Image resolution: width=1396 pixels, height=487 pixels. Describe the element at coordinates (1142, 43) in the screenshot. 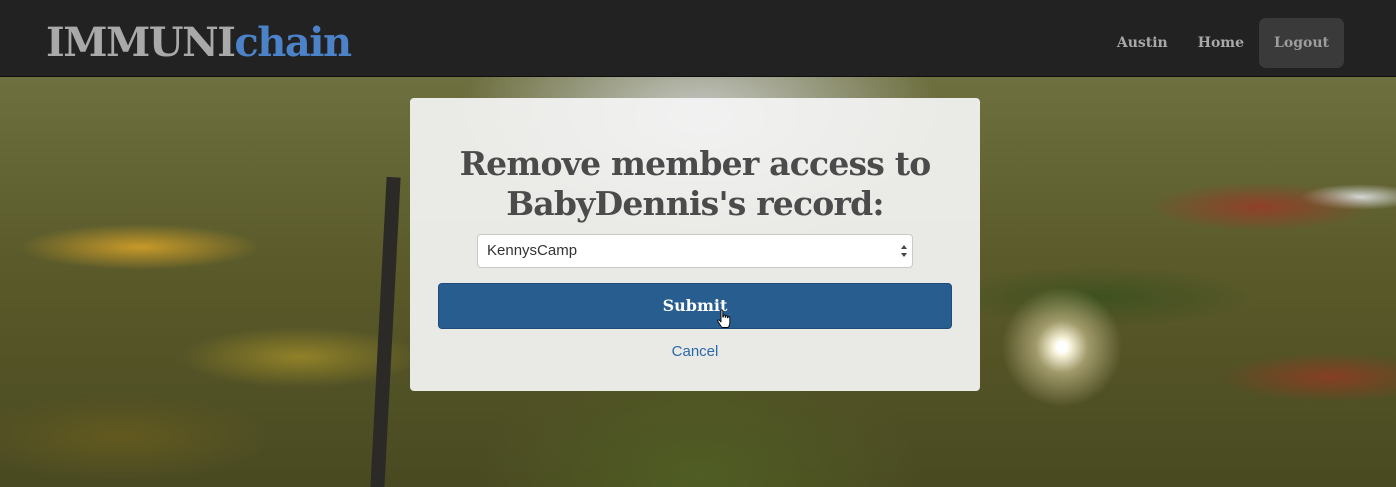

I see `nav-user-austin: Austin` at that location.